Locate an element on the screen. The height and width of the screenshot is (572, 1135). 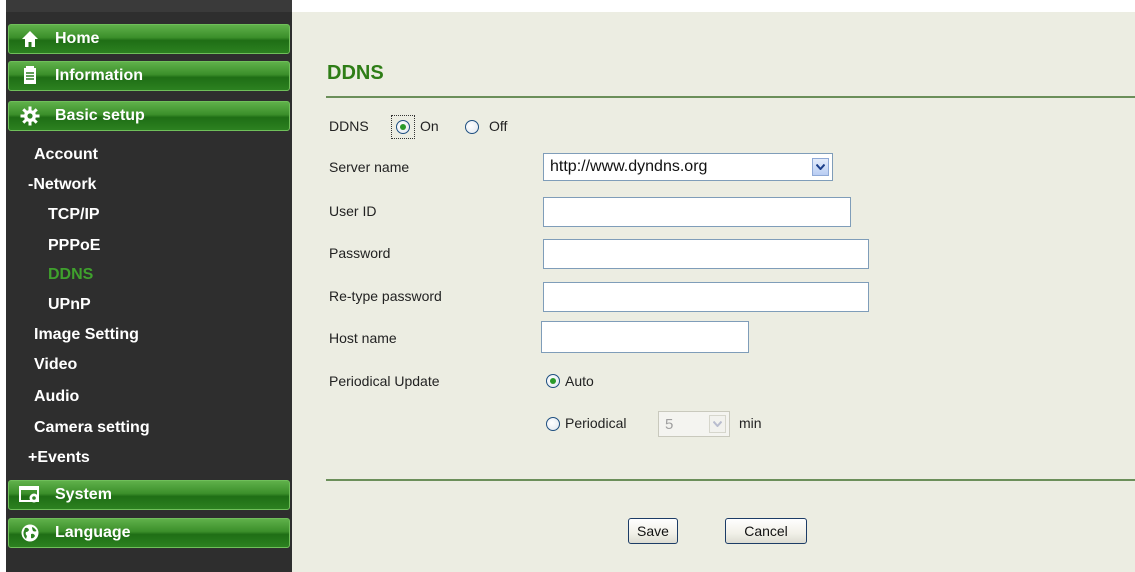
ddns-label: DDNS is located at coordinates (349, 126).